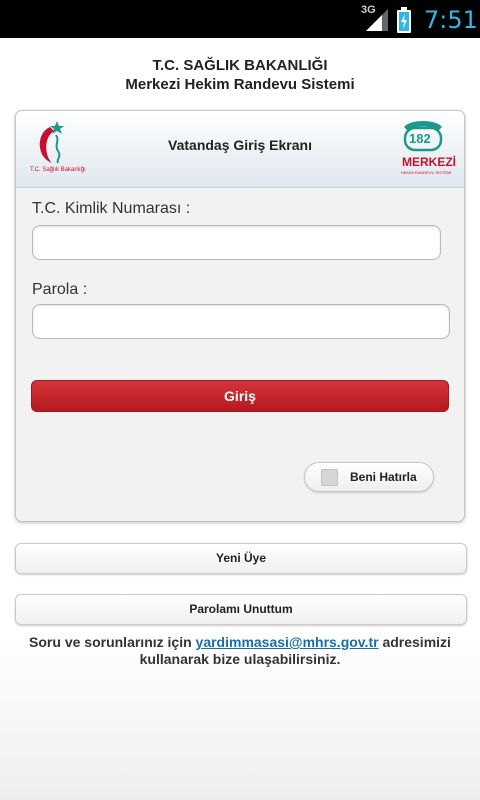 The image size is (480, 800). Describe the element at coordinates (241, 558) in the screenshot. I see `new-member-button: Yeni Üye` at that location.